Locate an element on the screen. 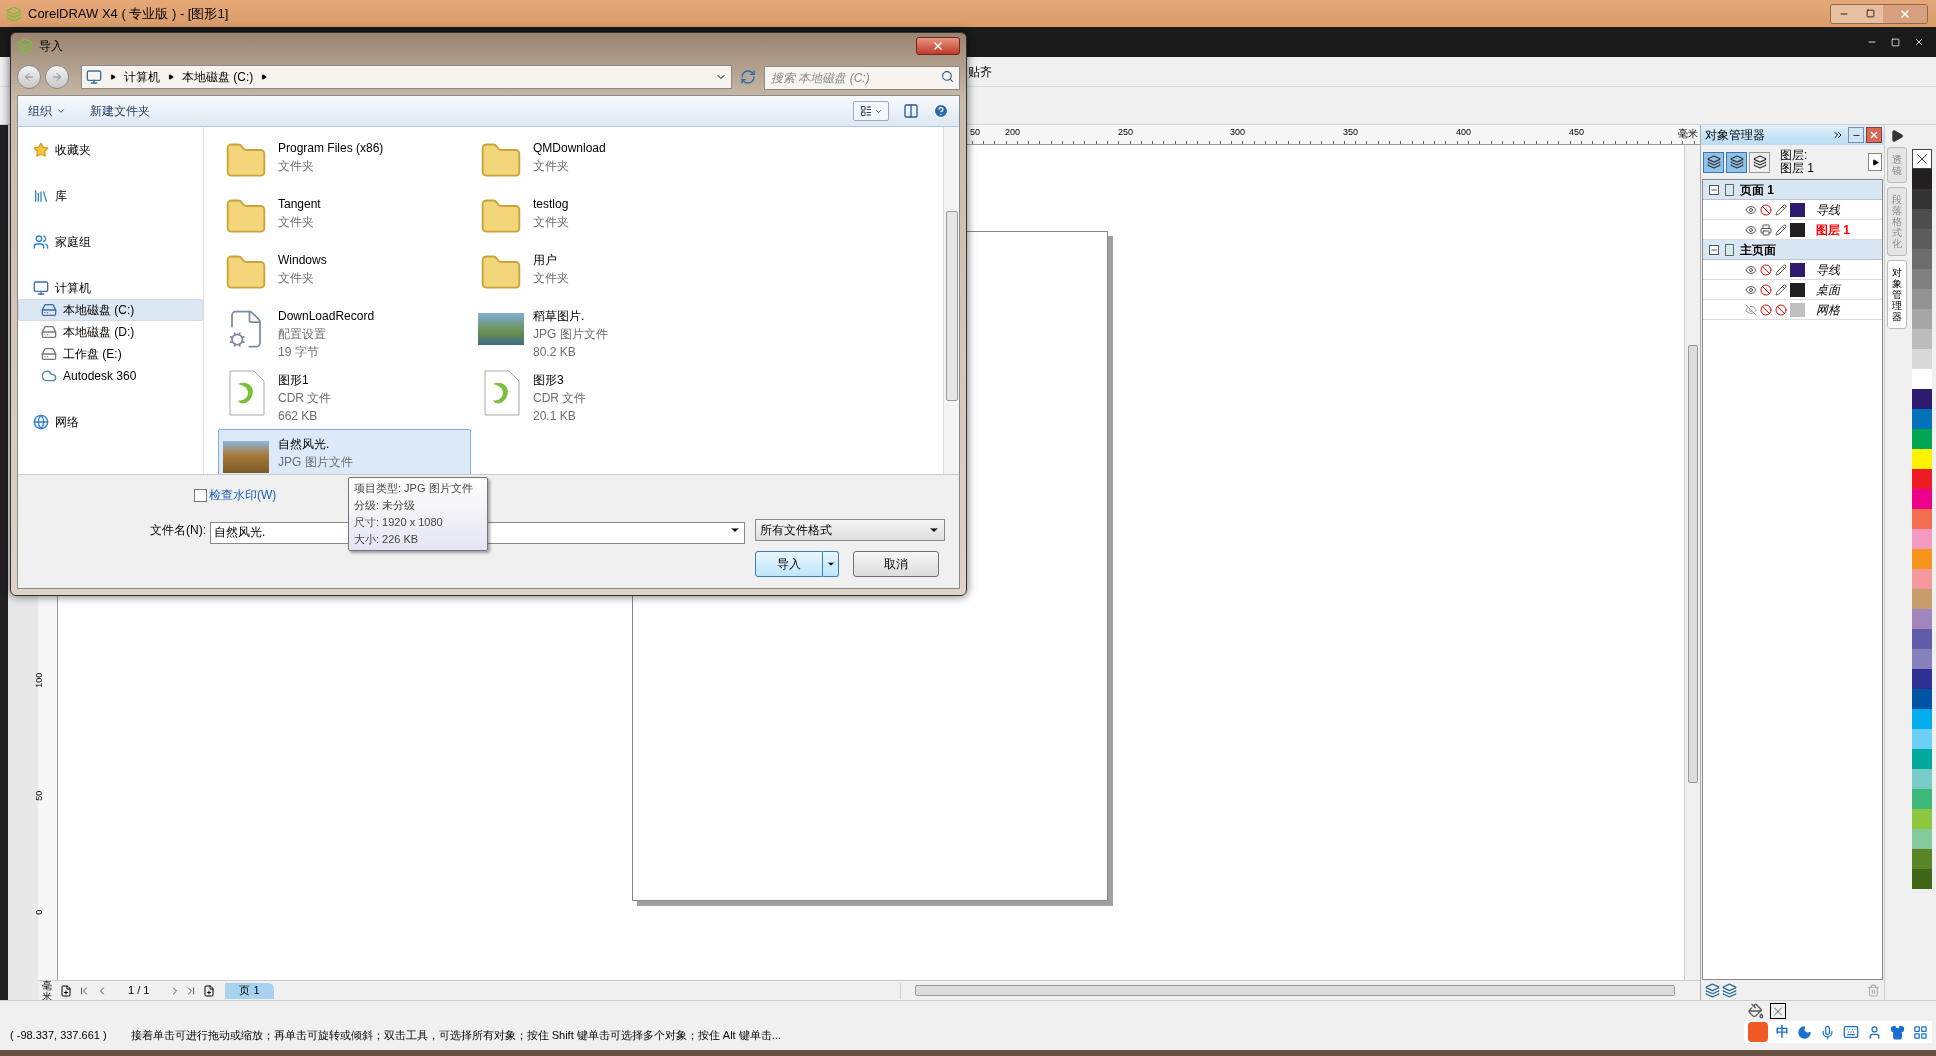 This screenshot has height=1056, width=1936. nav-item: 工作盘 (E:) is located at coordinates (110, 354).